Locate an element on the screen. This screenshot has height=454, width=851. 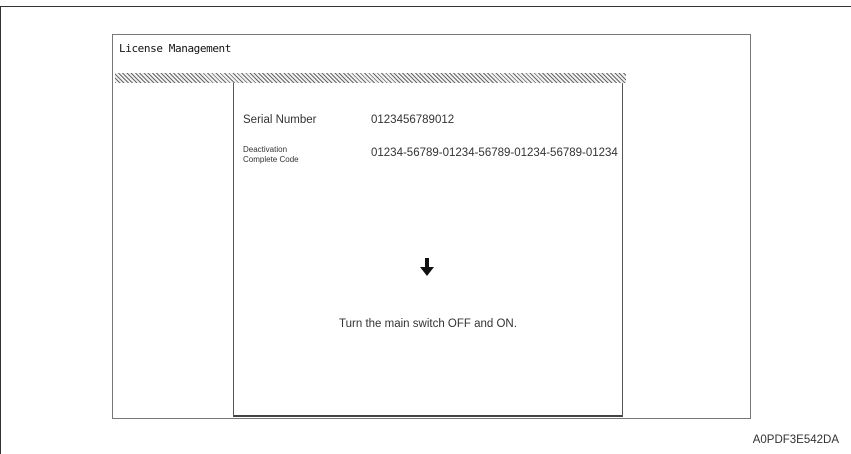
screen-title: License Management is located at coordinates (175, 48).